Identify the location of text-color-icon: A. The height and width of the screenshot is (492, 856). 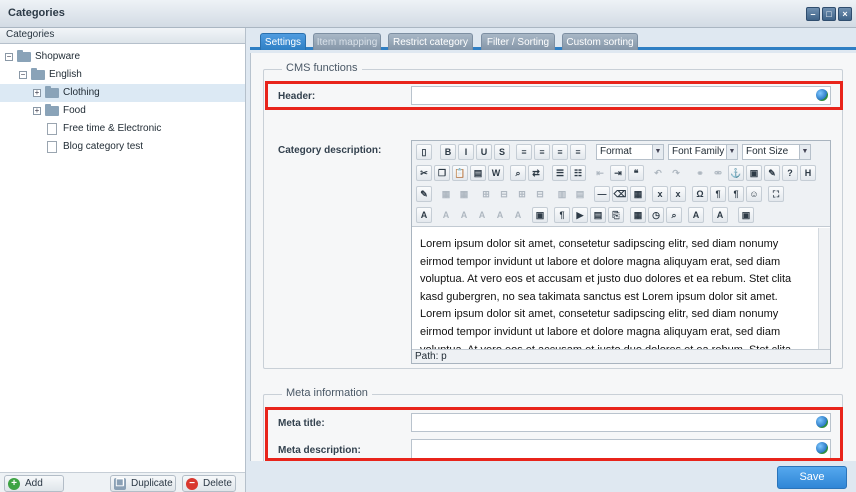
(696, 215).